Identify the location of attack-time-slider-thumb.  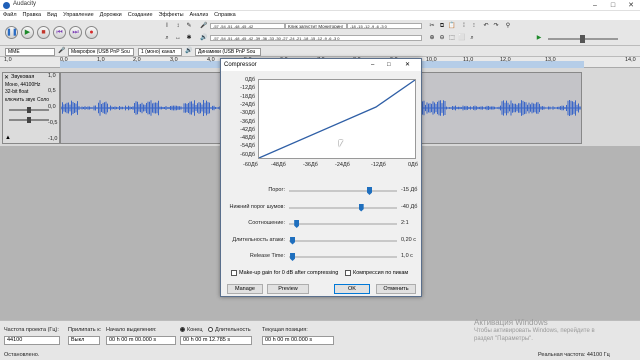
(293, 240).